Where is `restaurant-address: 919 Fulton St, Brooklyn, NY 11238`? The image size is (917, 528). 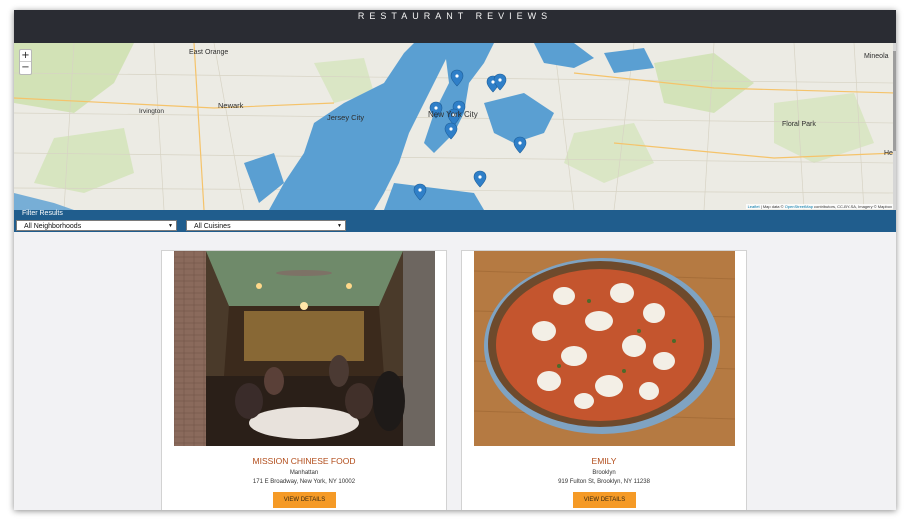
restaurant-address: 919 Fulton St, Brooklyn, NY 11238 is located at coordinates (604, 482).